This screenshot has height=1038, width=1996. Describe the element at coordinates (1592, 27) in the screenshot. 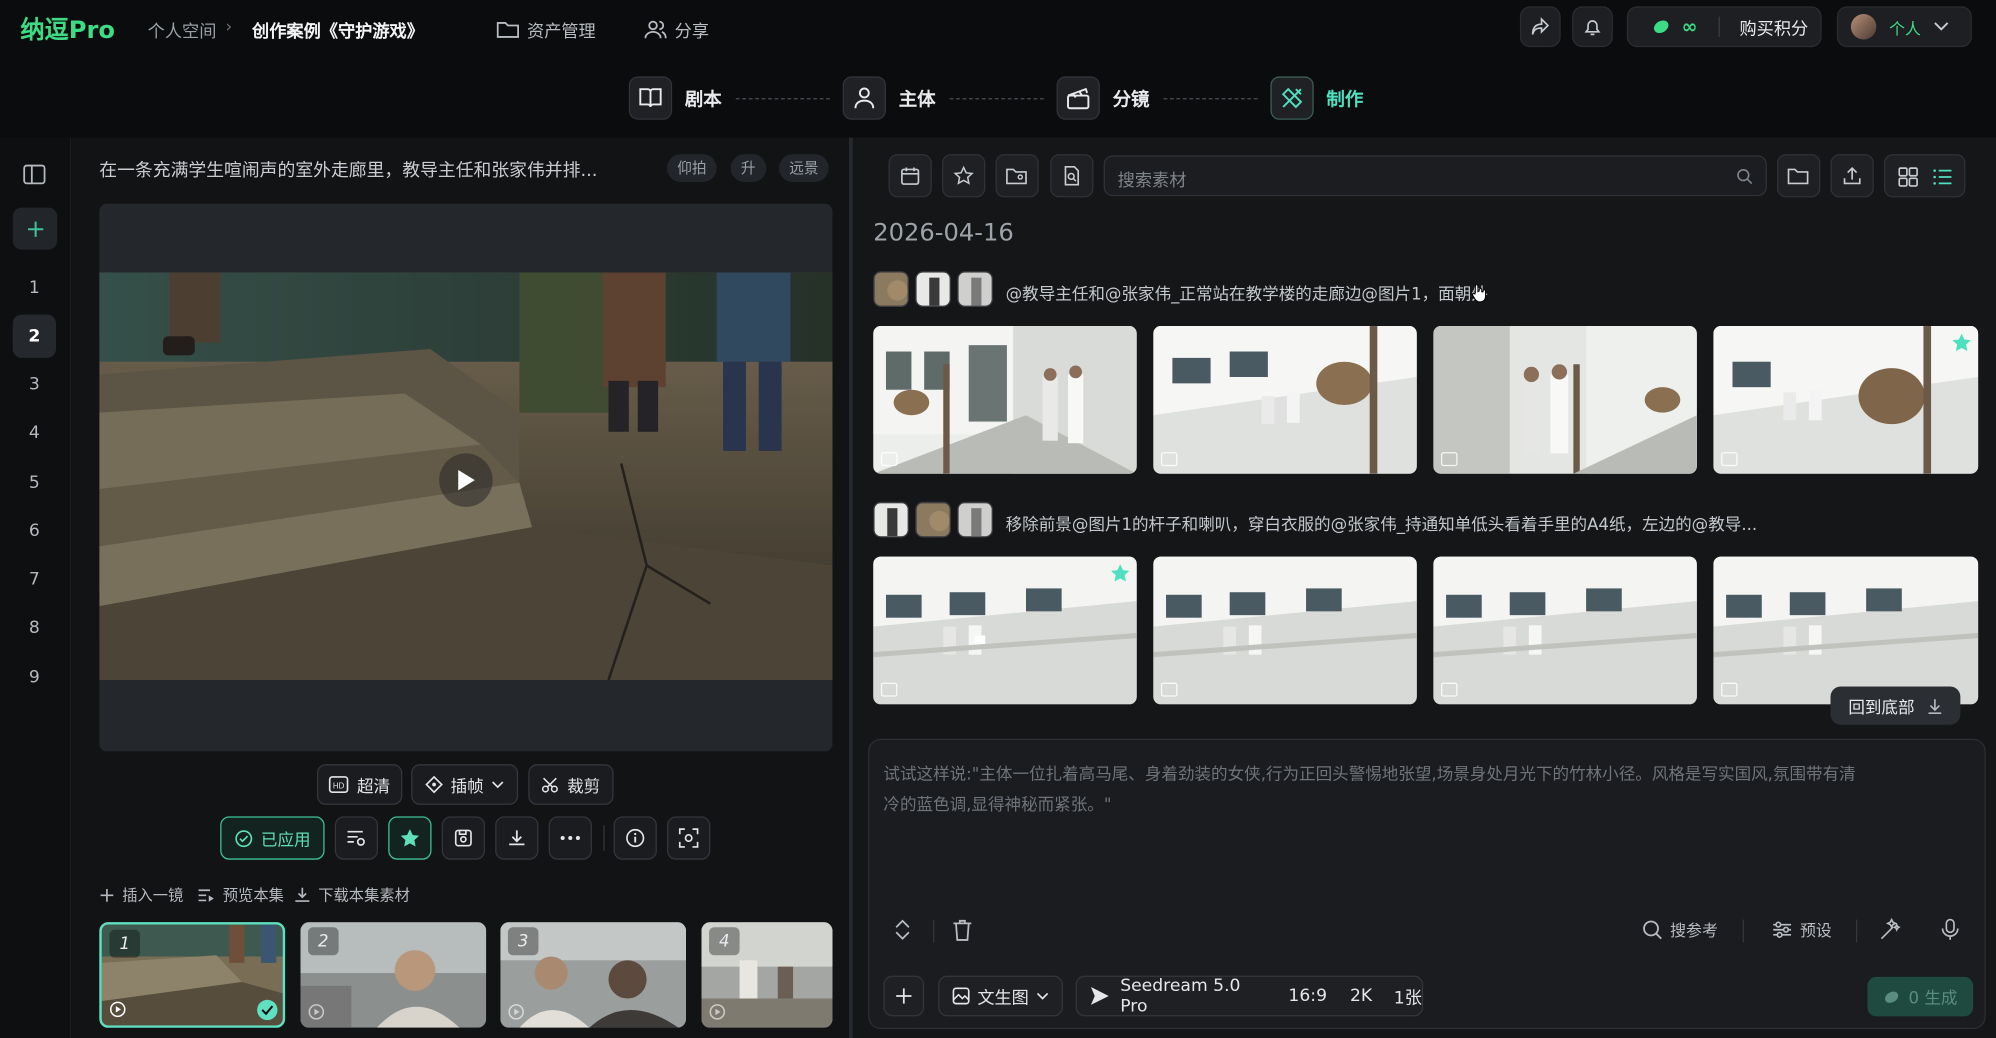

I see `notifications-button` at that location.